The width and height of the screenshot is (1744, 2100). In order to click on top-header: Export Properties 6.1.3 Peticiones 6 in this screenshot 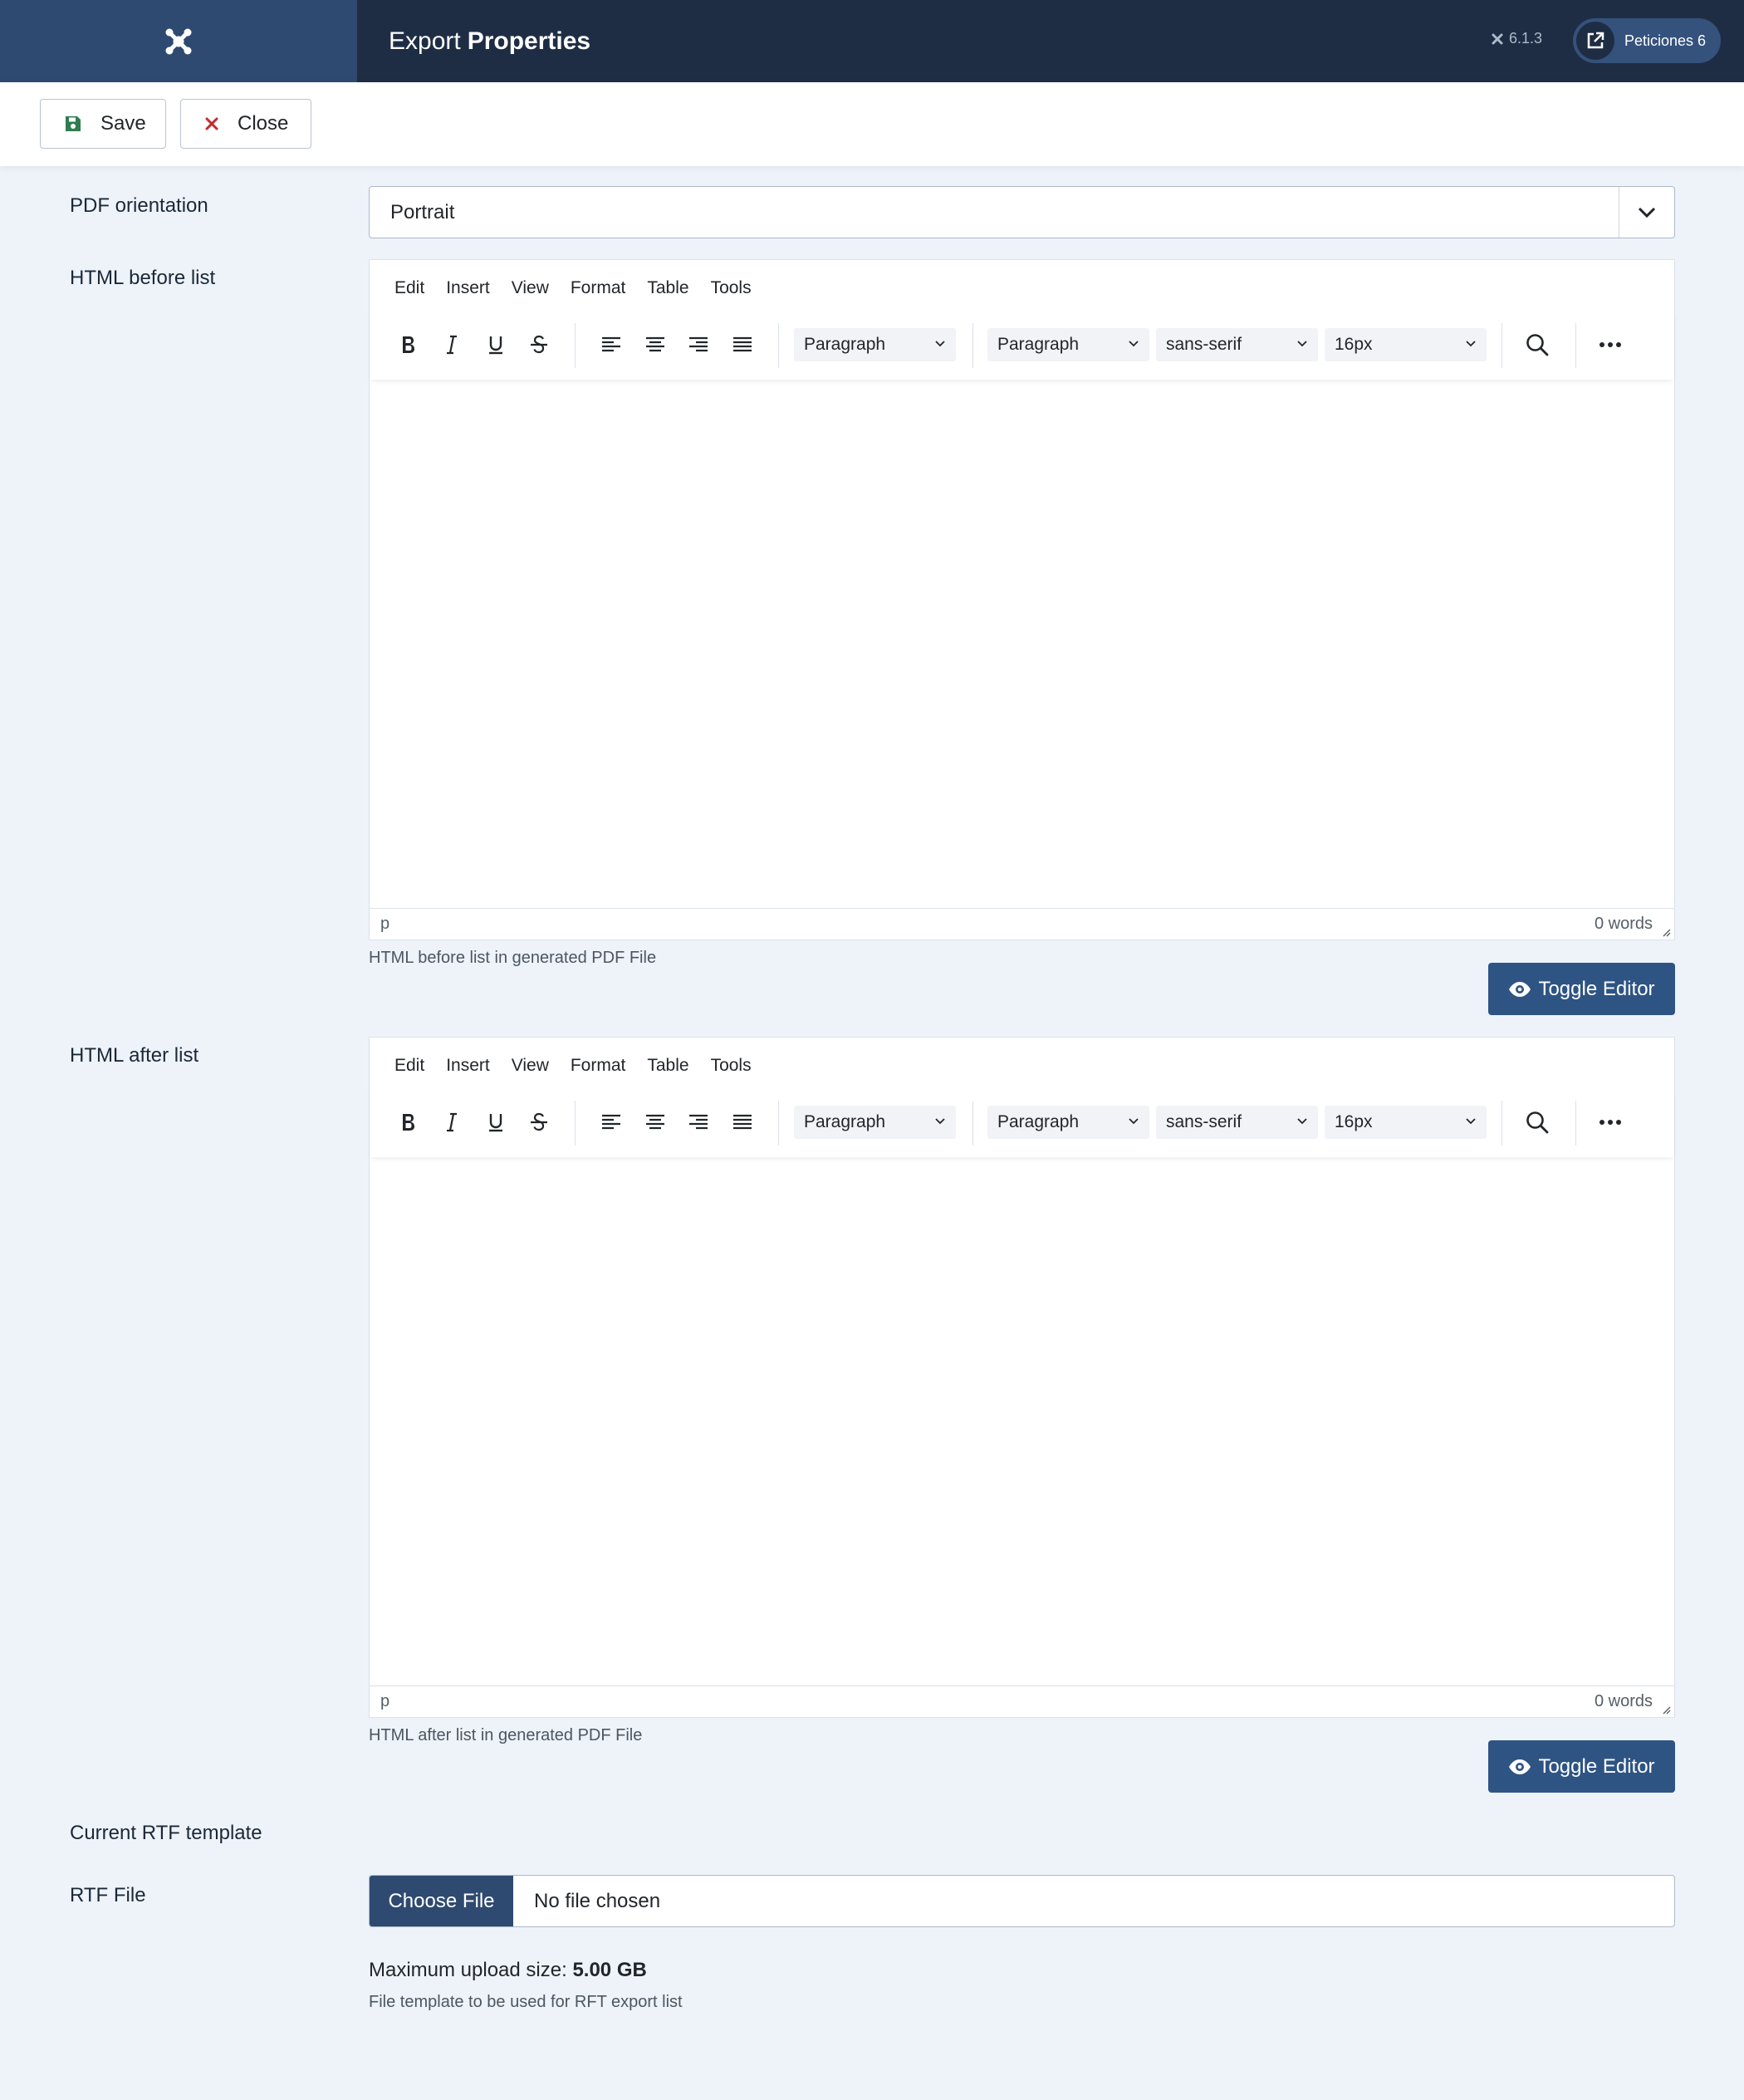, I will do `click(872, 41)`.